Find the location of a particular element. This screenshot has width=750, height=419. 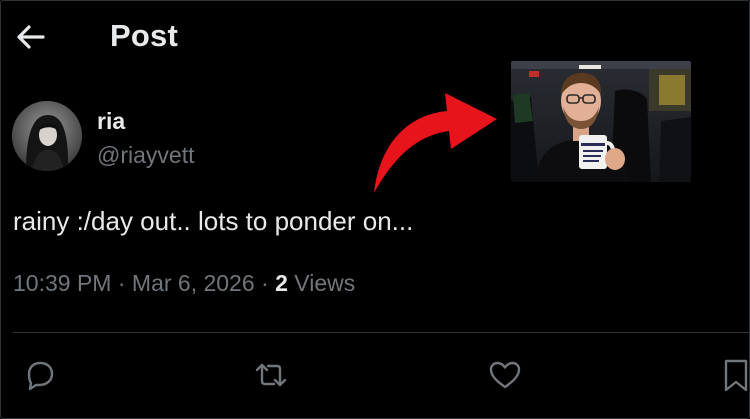

reply-icon is located at coordinates (39, 375).